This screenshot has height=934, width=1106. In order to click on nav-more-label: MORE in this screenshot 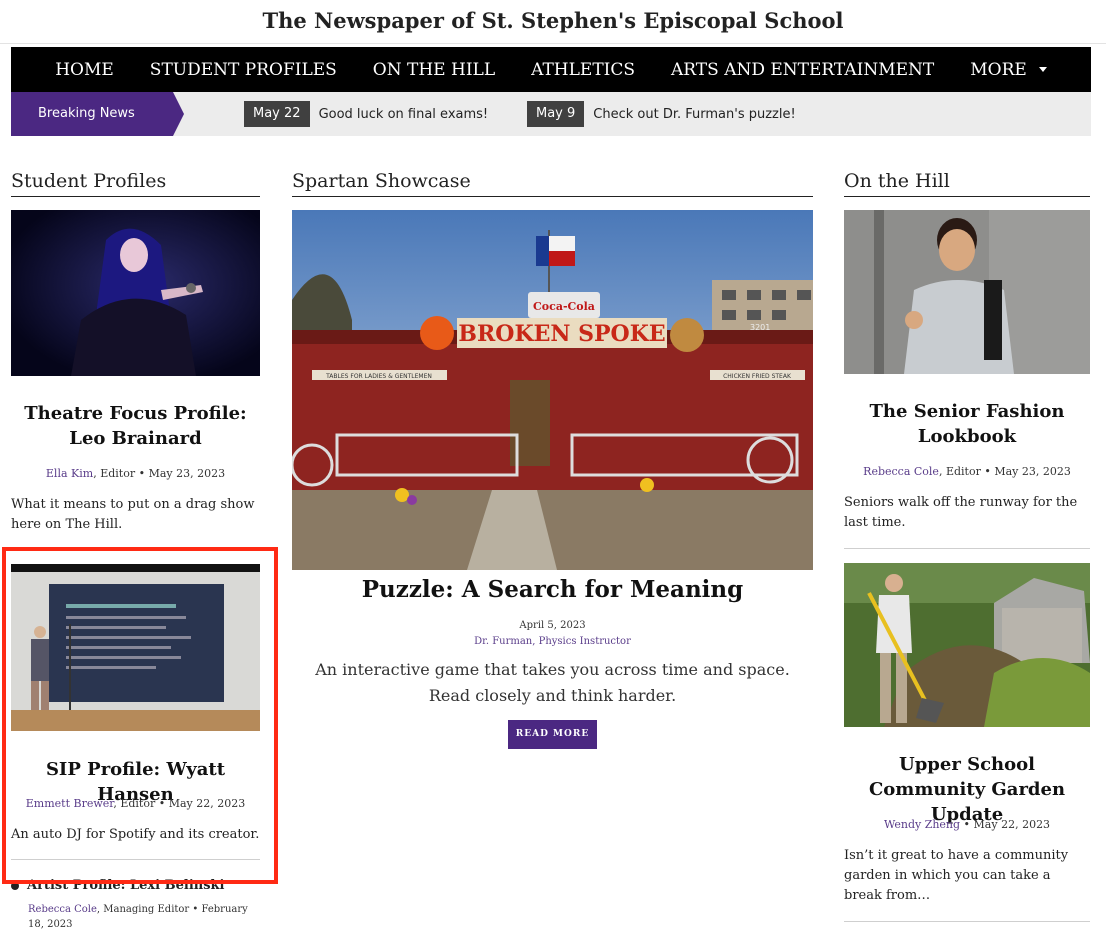, I will do `click(998, 69)`.